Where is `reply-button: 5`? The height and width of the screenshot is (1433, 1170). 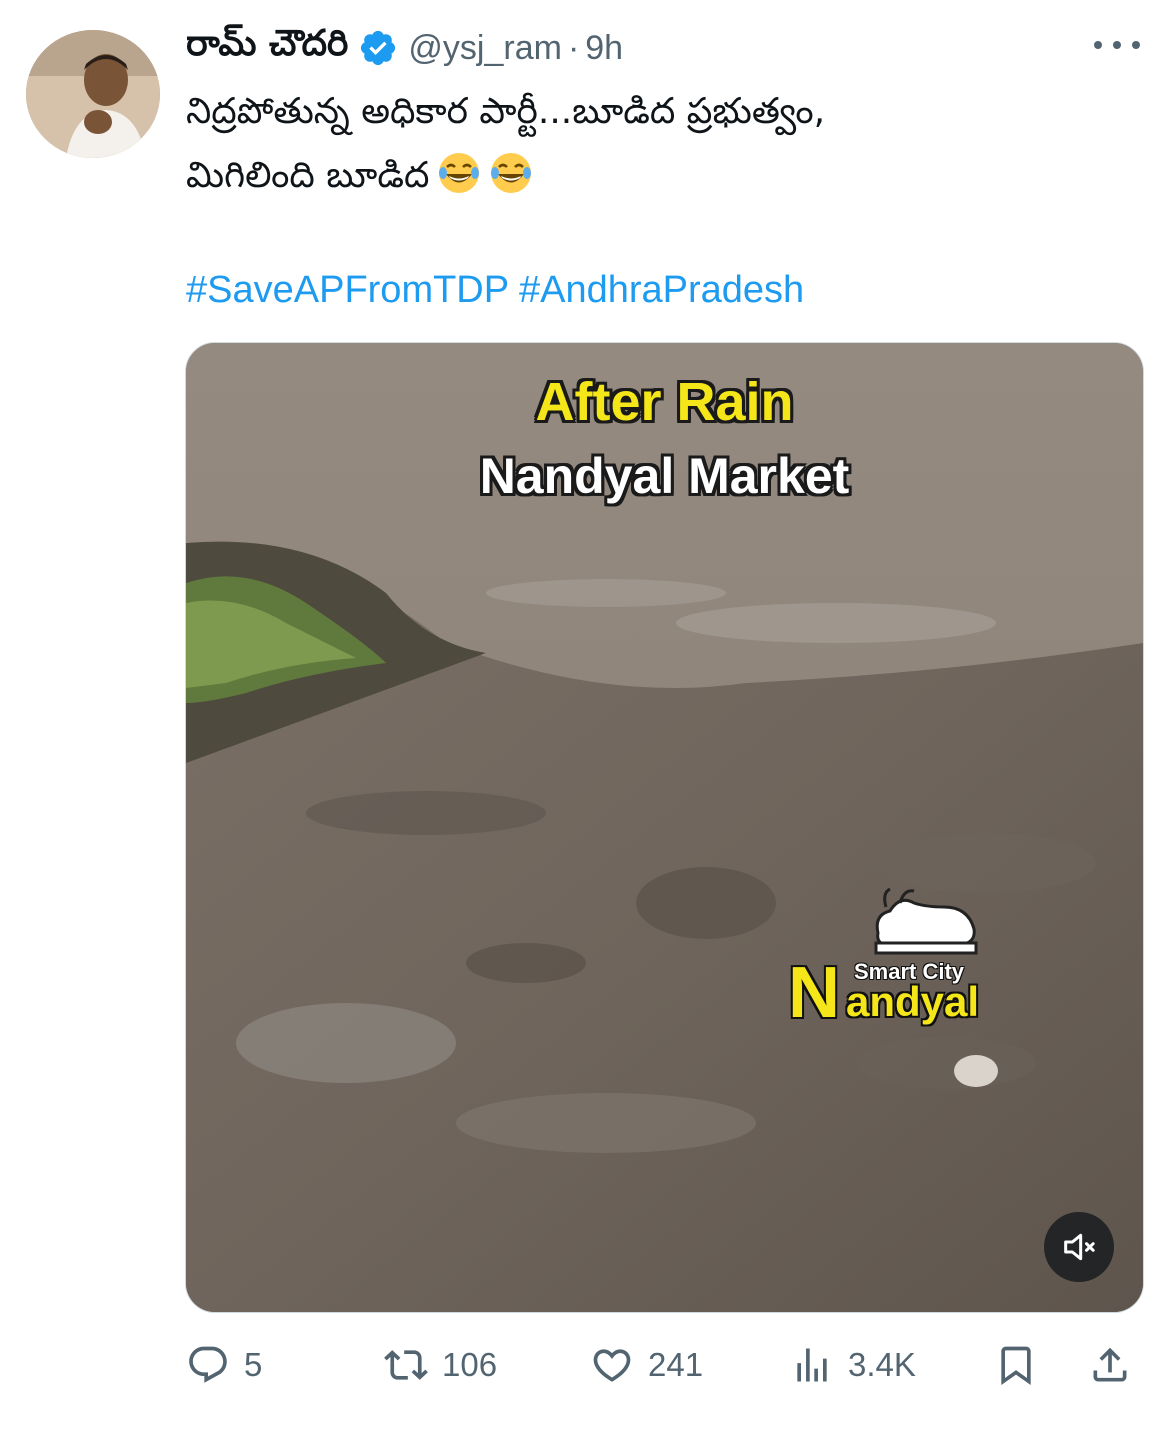
reply-button: 5 is located at coordinates (224, 1365).